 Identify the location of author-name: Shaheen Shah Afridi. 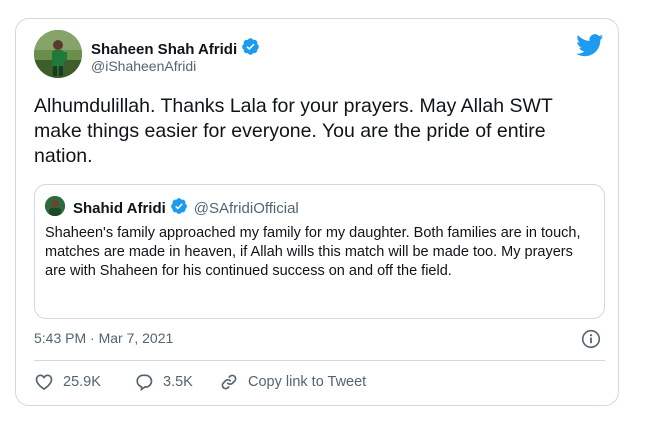
(164, 49).